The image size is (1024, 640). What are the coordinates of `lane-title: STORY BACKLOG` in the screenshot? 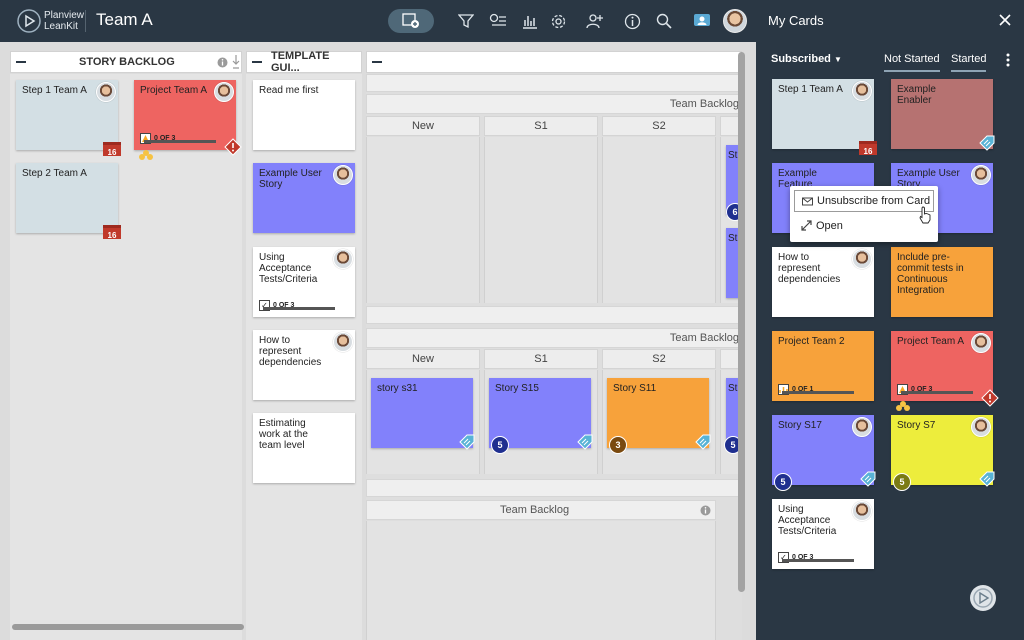 It's located at (127, 62).